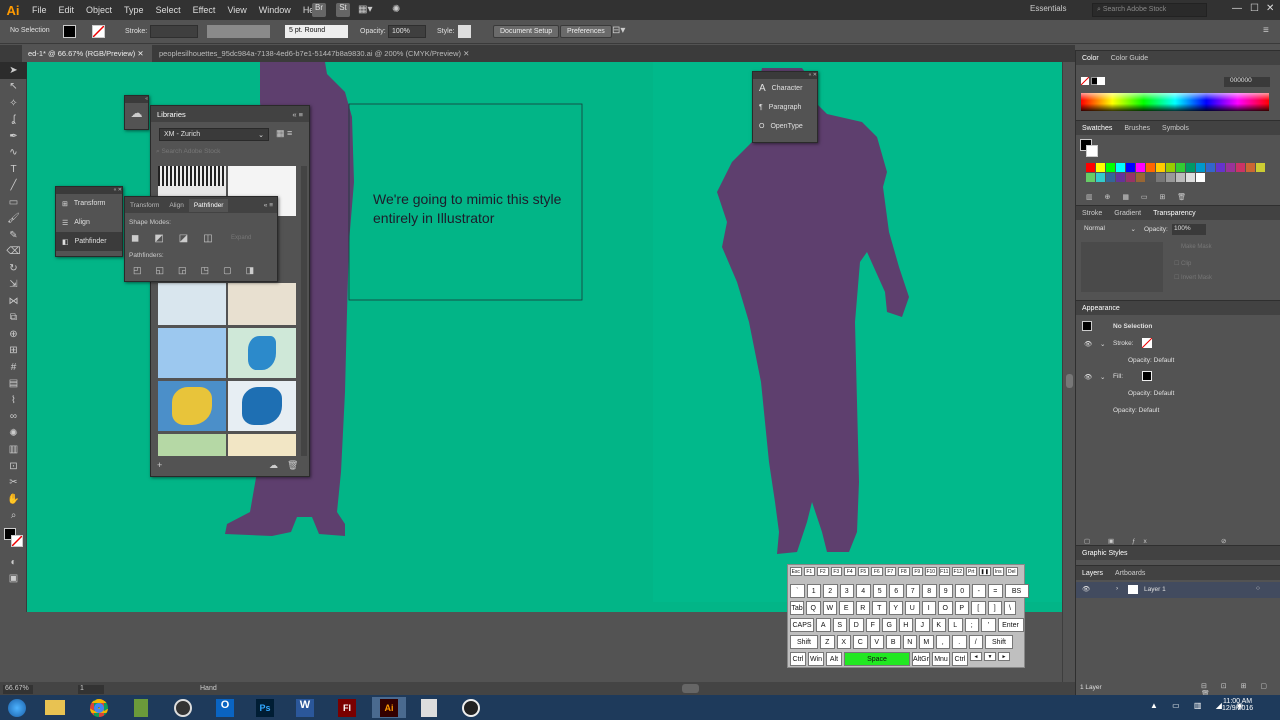 The image size is (1280, 720). Describe the element at coordinates (13, 483) in the screenshot. I see `slice-tool-icon: ✂` at that location.